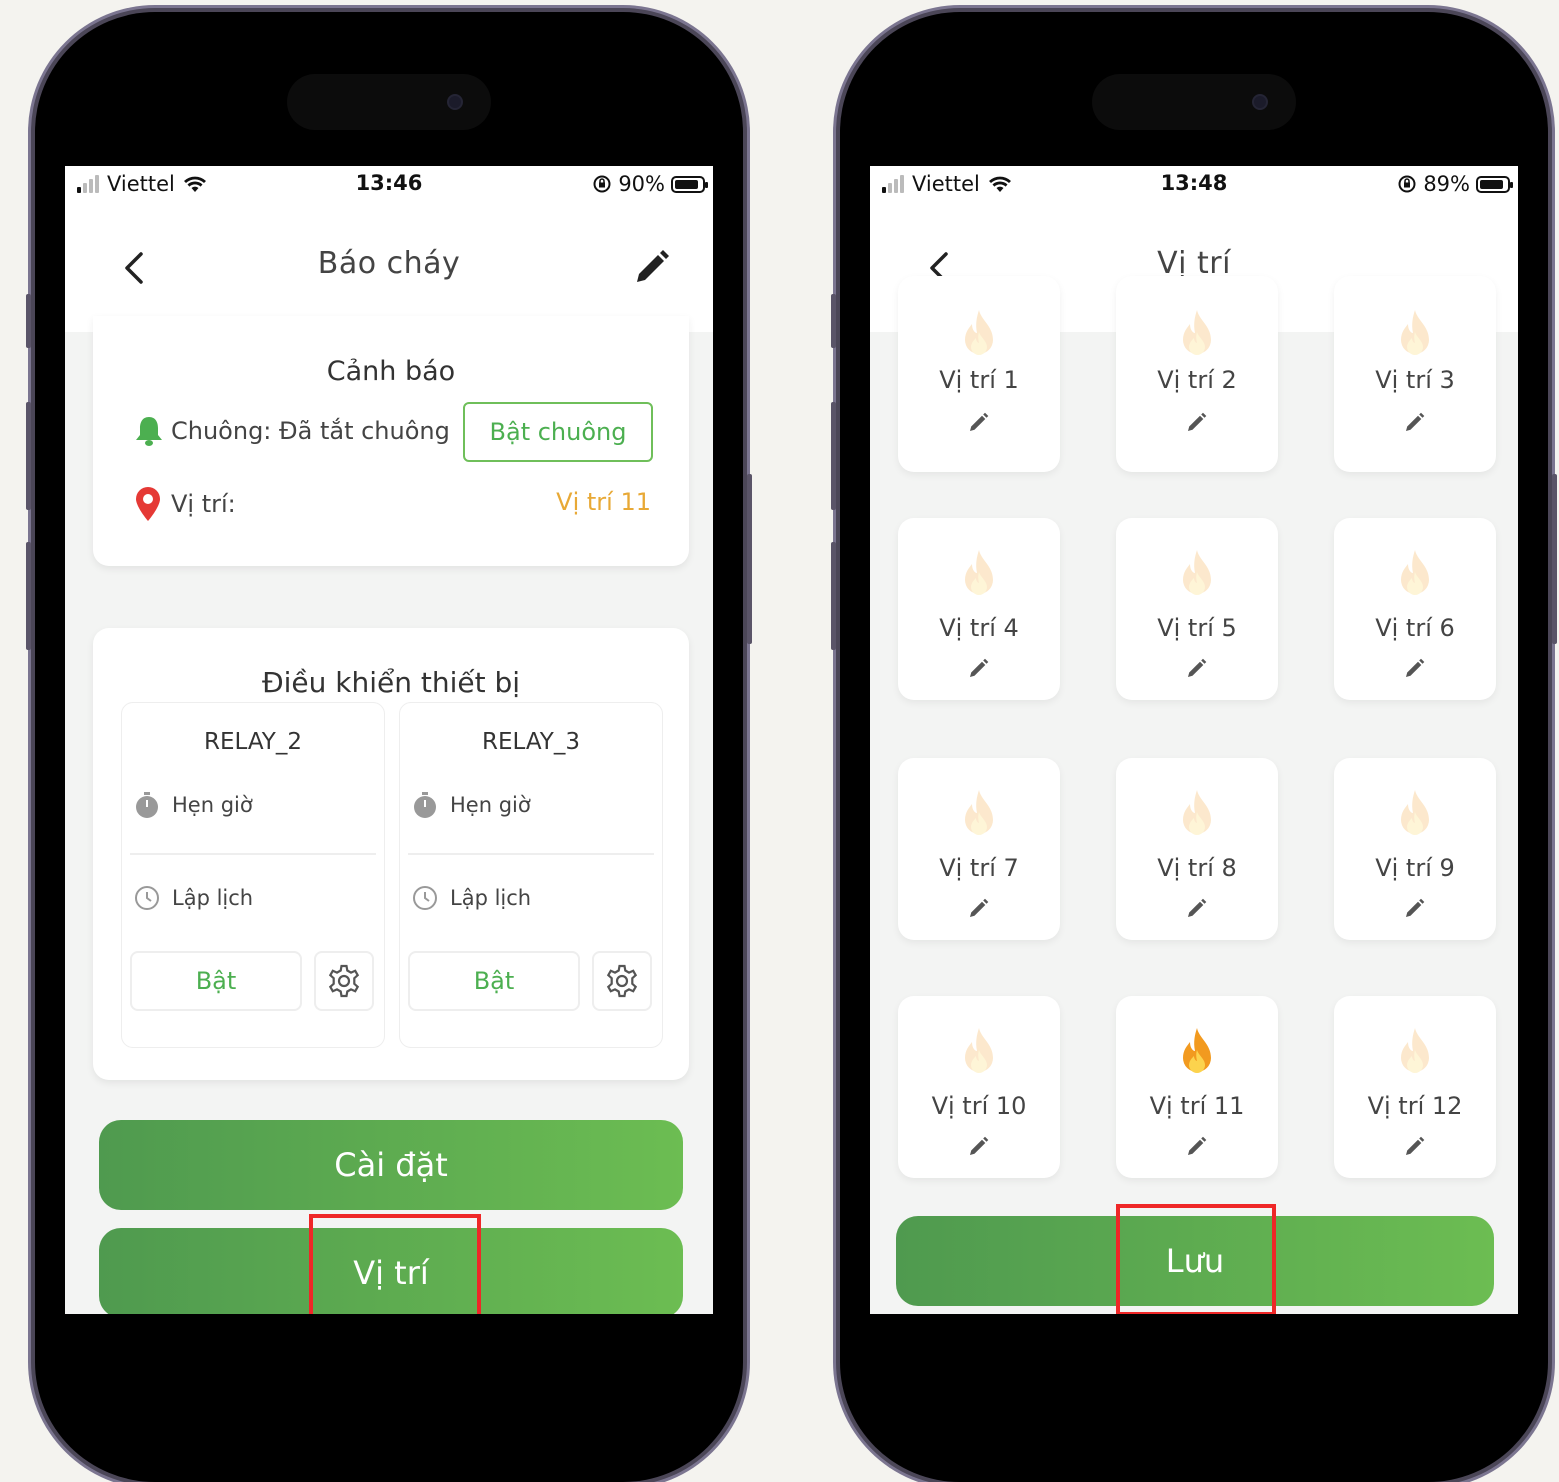 The height and width of the screenshot is (1482, 1559). I want to click on location-tile: Vị trí 3, so click(1415, 374).